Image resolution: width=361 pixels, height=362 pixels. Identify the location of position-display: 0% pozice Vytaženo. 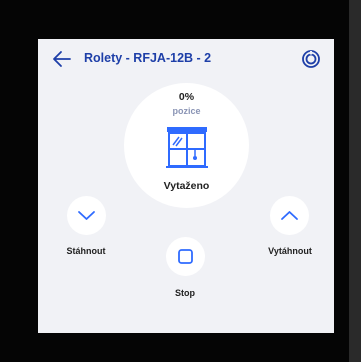
(186, 145).